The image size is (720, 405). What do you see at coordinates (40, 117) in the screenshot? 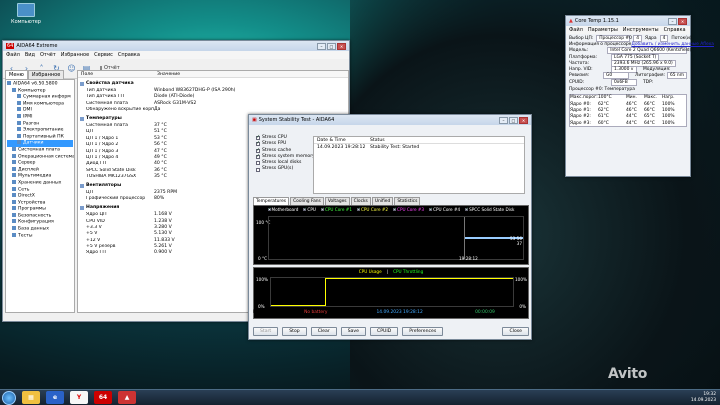
I see `tree-item: IPMI` at bounding box center [40, 117].